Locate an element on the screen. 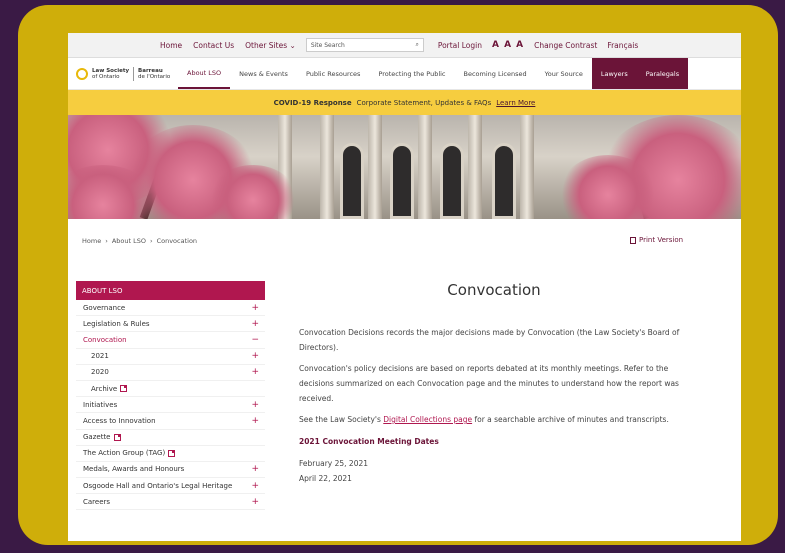 This screenshot has height=553, width=785. page-title: Convocation is located at coordinates (494, 290).